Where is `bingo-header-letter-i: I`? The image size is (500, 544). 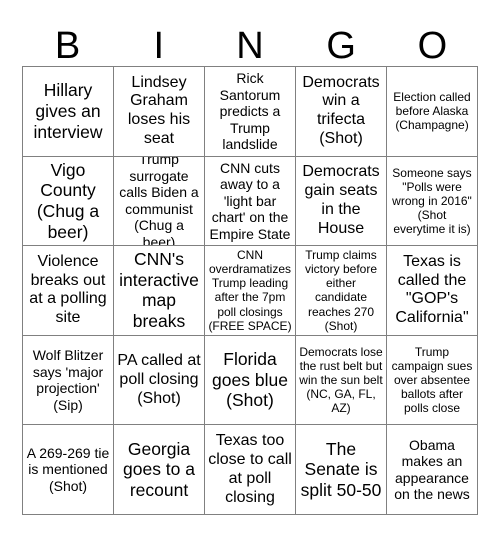
bingo-header-letter-i: I is located at coordinates (159, 46).